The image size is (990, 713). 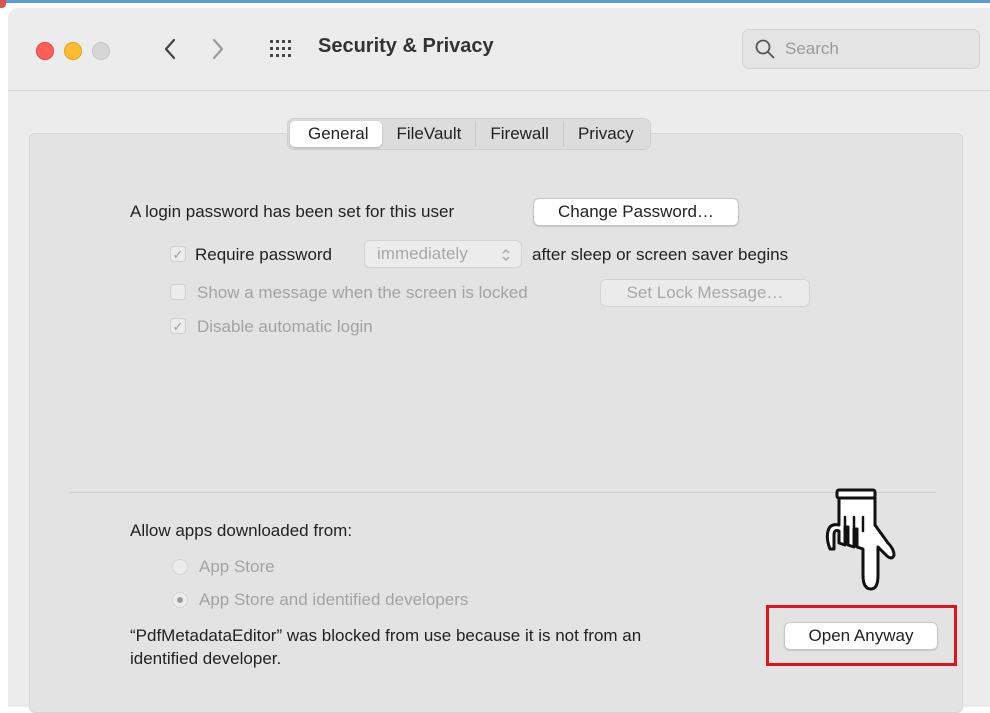 What do you see at coordinates (180, 567) in the screenshot?
I see `radio-app-store` at bounding box center [180, 567].